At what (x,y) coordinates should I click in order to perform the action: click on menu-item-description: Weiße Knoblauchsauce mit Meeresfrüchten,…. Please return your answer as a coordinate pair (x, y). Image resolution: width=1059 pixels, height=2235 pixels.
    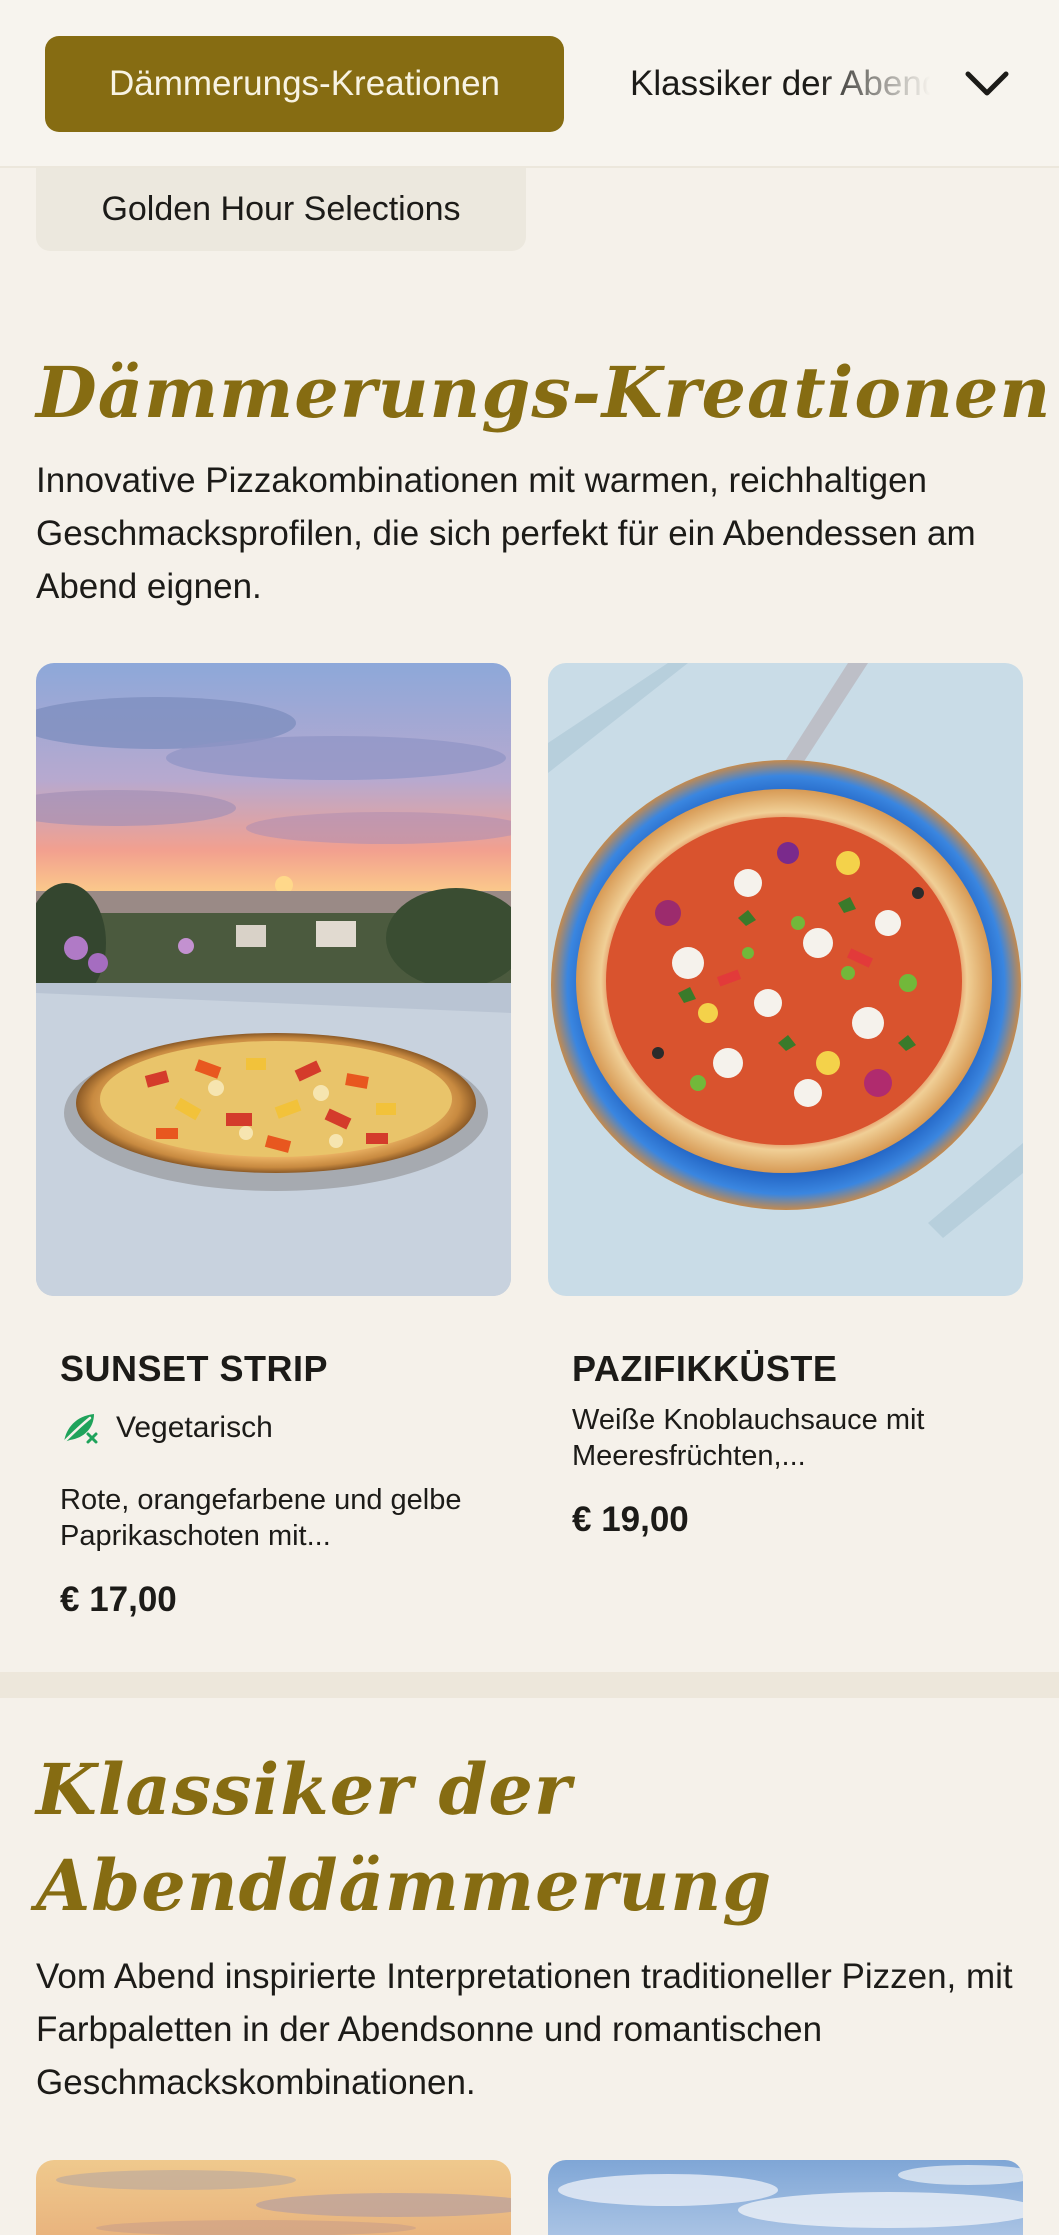
    Looking at the image, I should click on (748, 1438).